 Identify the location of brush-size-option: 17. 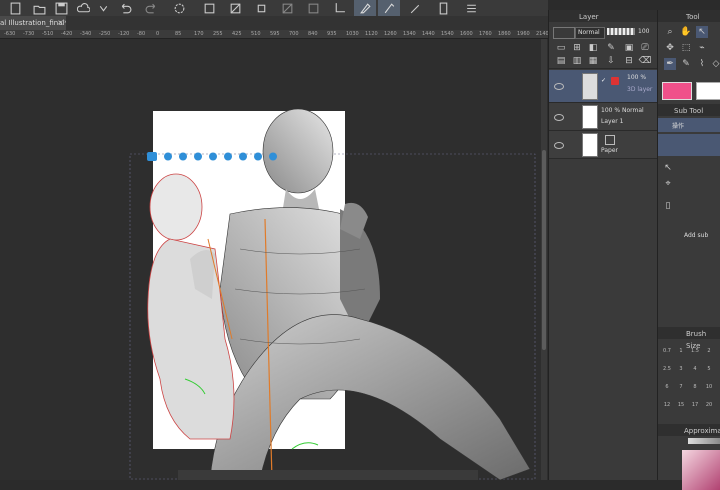
(695, 405).